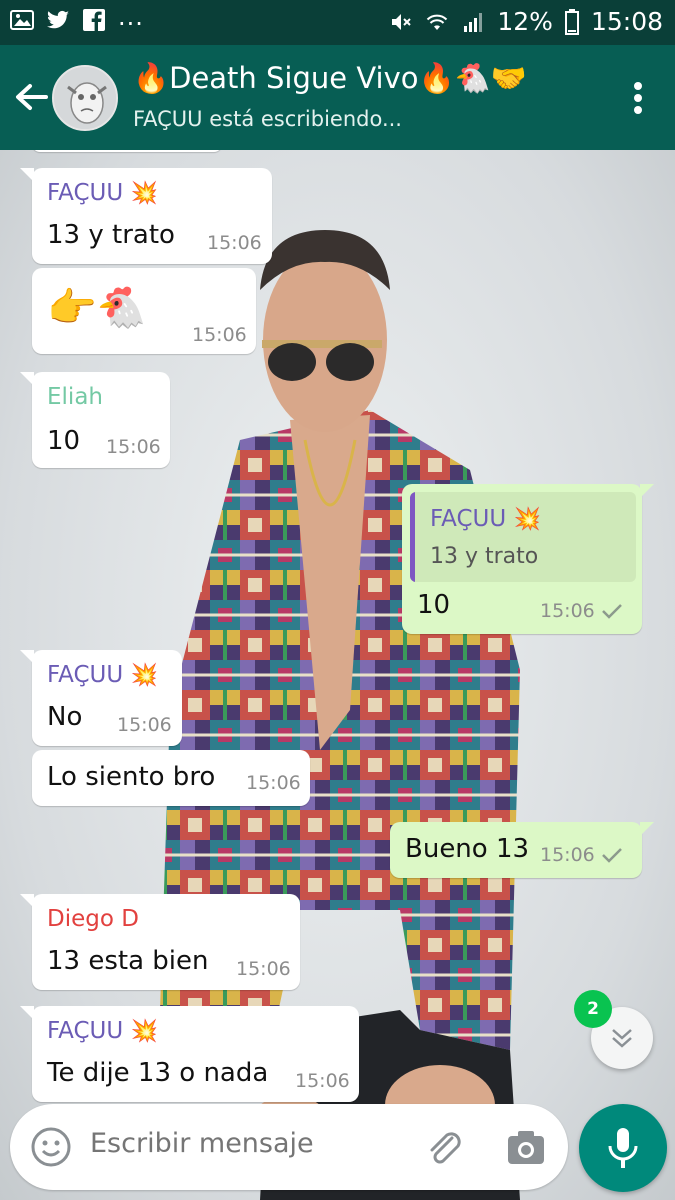 This screenshot has height=1200, width=675. What do you see at coordinates (402, 21) in the screenshot?
I see `mute-icon` at bounding box center [402, 21].